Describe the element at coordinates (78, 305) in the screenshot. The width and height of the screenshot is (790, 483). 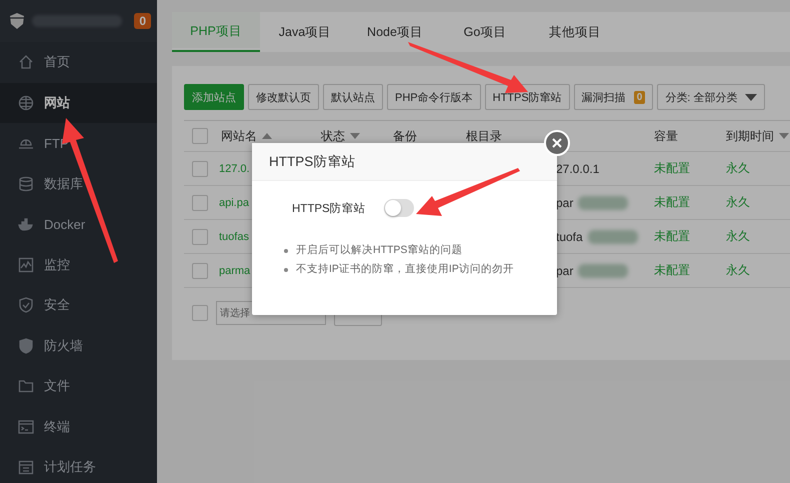
I see `sidebar-item: 安全` at that location.